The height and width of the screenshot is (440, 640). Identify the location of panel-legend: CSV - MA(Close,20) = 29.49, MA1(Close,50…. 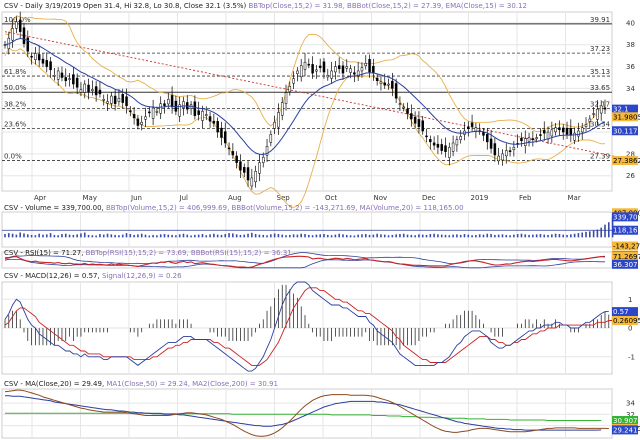
(141, 384).